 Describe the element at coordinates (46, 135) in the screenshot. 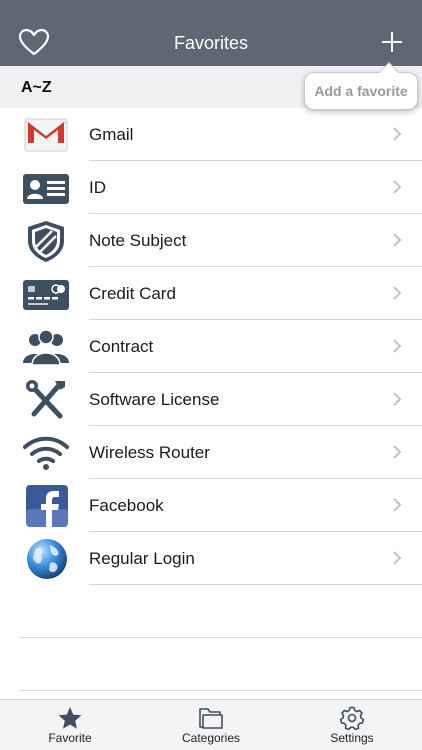

I see `gmail-icon` at that location.